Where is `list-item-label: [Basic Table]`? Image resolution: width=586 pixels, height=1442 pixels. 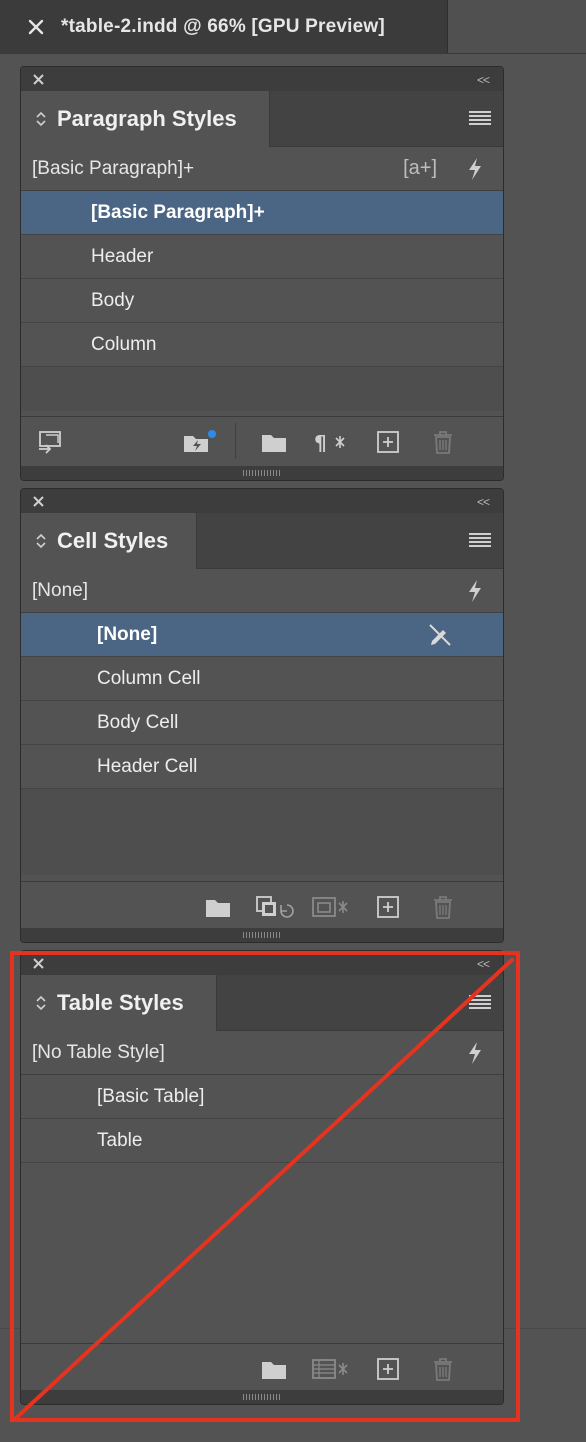
list-item-label: [Basic Table] is located at coordinates (151, 1096).